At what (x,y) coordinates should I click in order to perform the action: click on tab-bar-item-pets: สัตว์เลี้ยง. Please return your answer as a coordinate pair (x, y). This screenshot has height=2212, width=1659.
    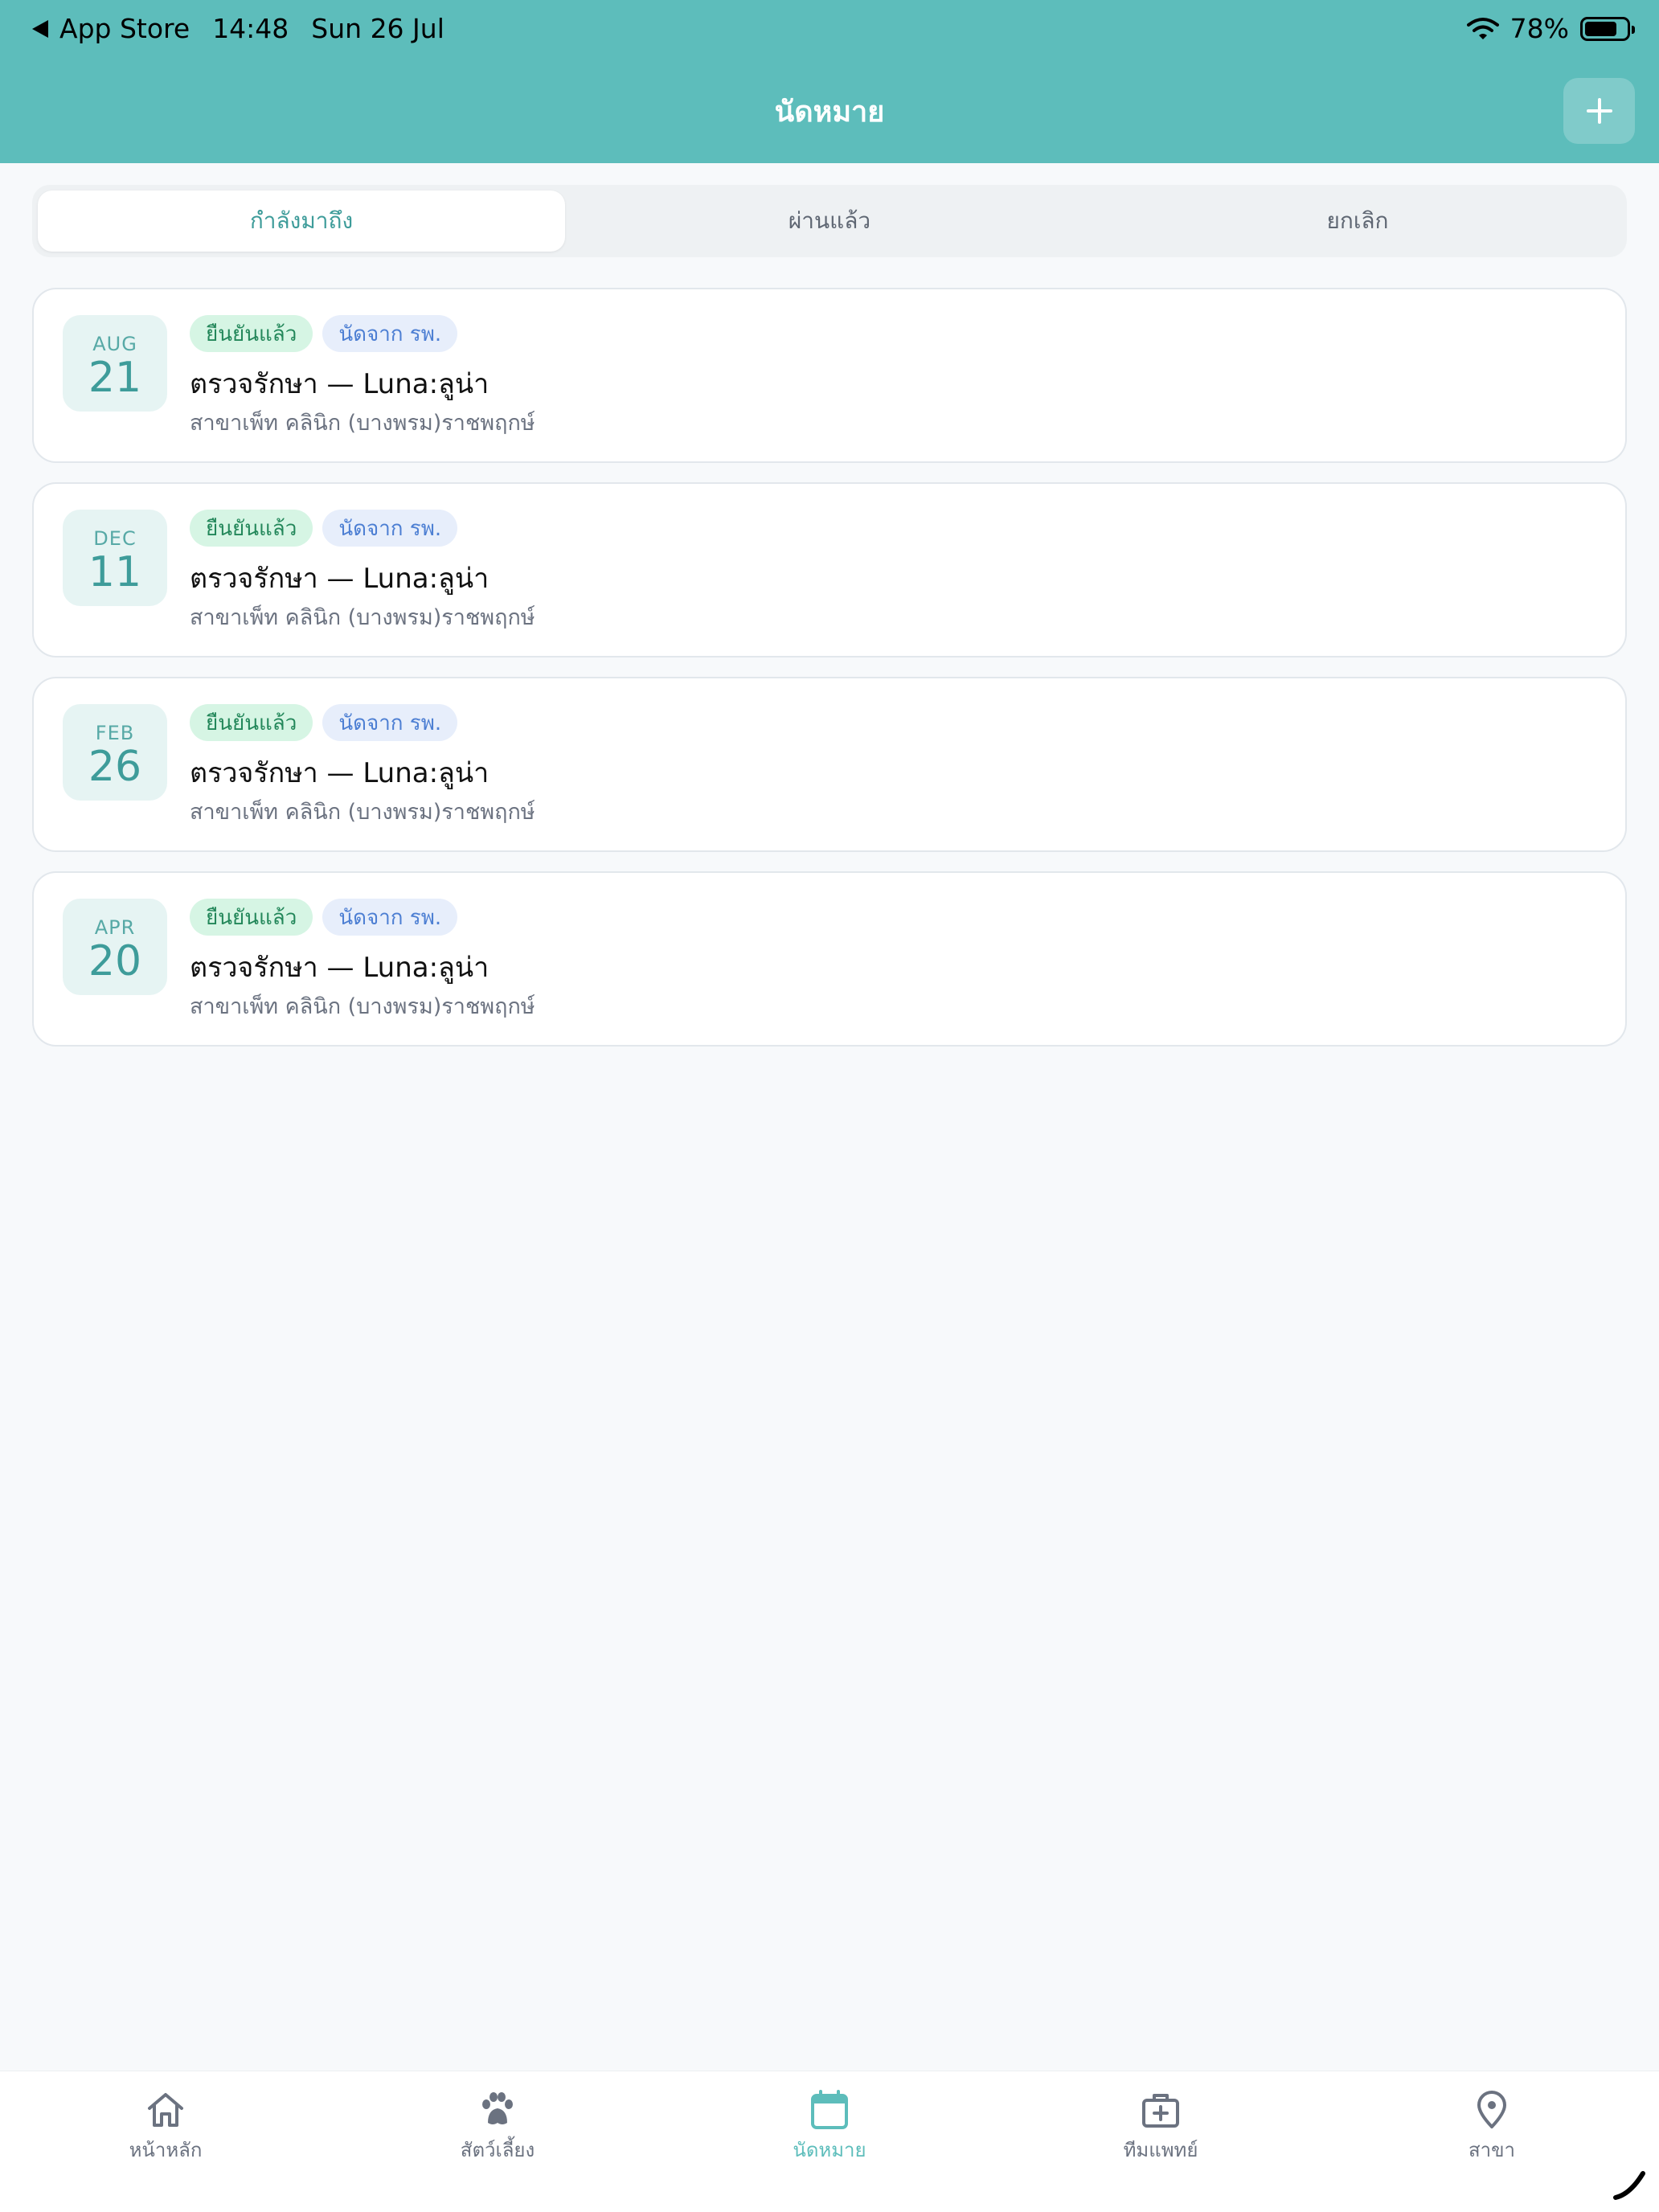
    Looking at the image, I should click on (497, 2127).